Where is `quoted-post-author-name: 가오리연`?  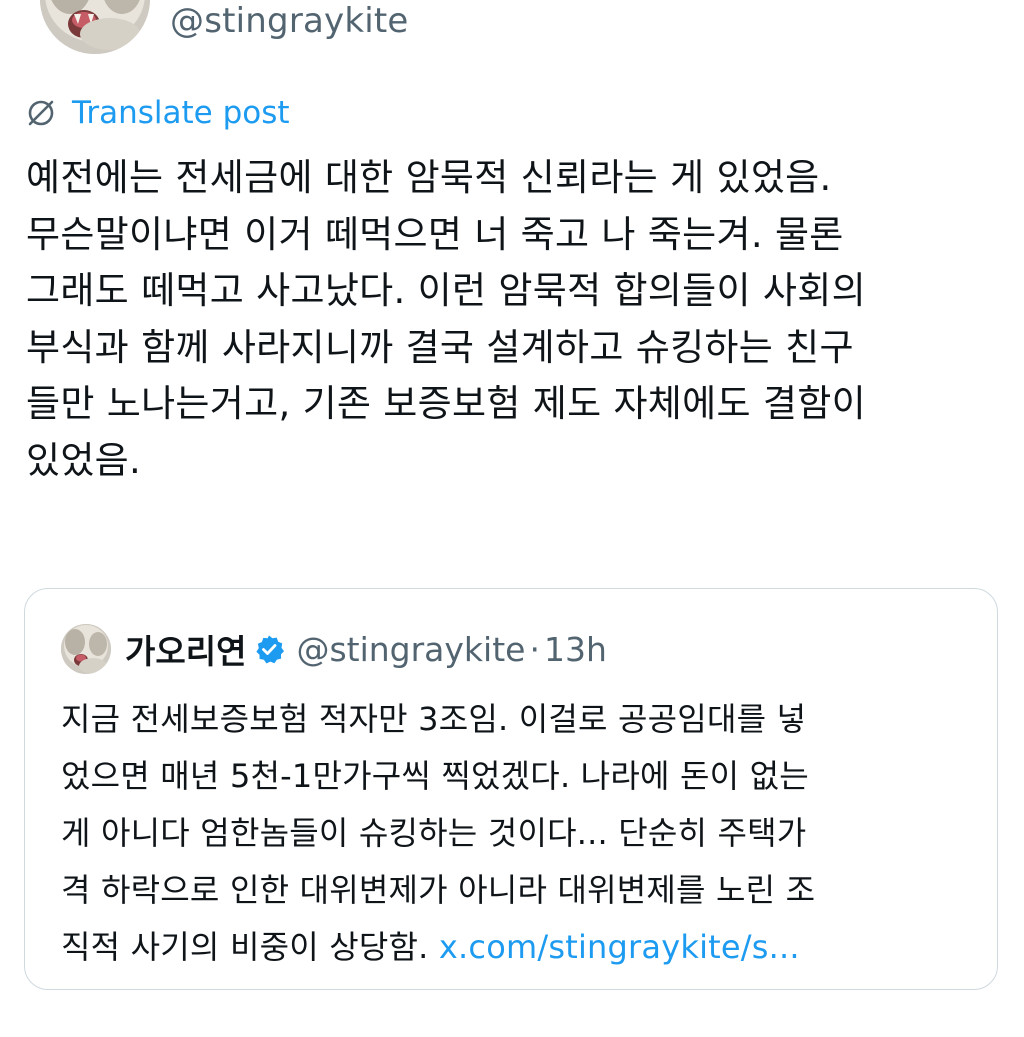
quoted-post-author-name: 가오리연 is located at coordinates (185, 649).